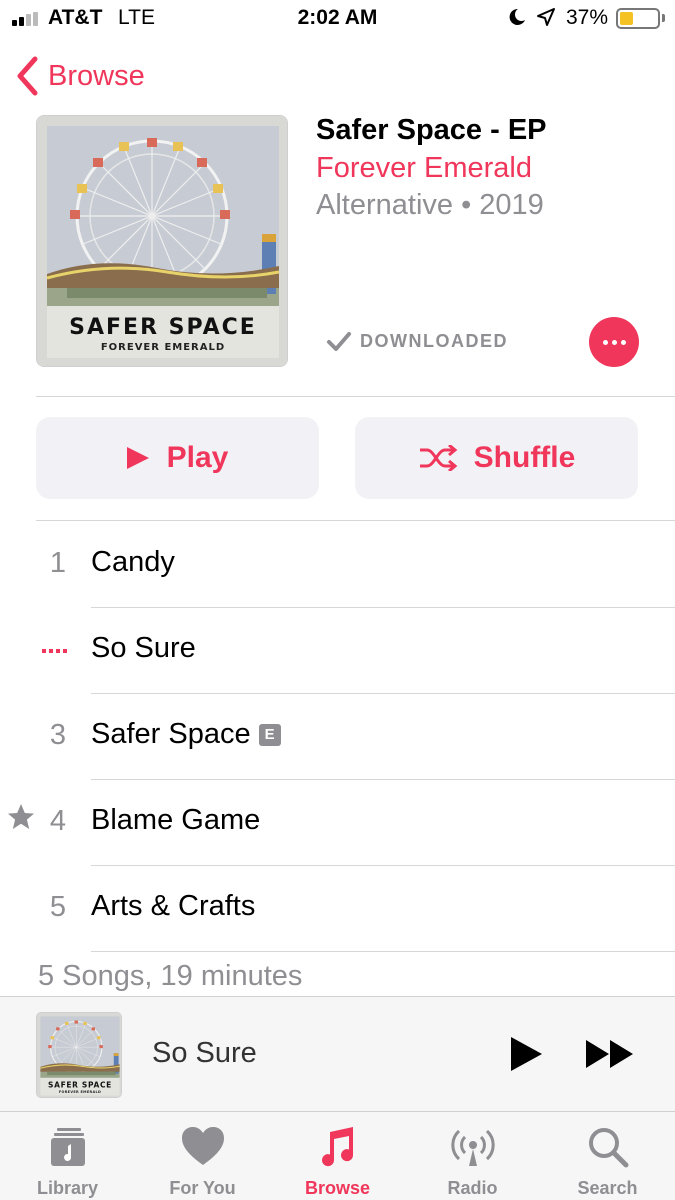 Image resolution: width=675 pixels, height=1200 pixels. What do you see at coordinates (204, 1053) in the screenshot?
I see `mini-player-title: So Sure` at bounding box center [204, 1053].